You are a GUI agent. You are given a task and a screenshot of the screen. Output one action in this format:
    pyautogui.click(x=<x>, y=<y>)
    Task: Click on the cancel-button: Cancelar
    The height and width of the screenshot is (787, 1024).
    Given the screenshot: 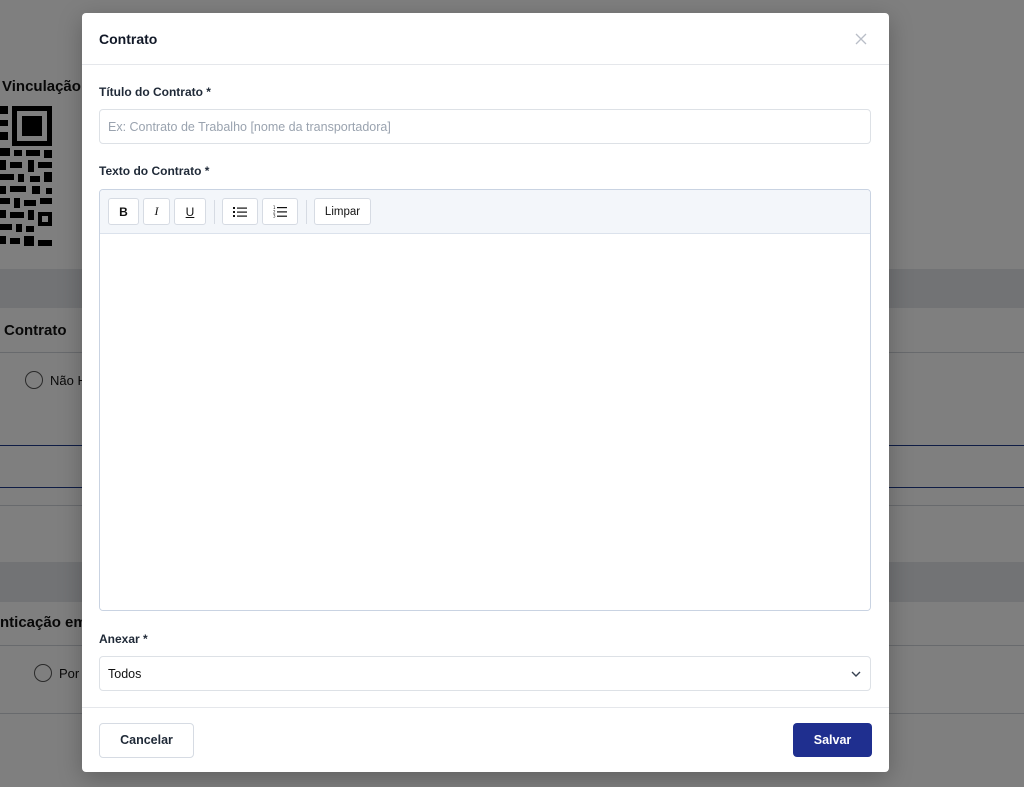 What is the action you would take?
    pyautogui.click(x=146, y=740)
    